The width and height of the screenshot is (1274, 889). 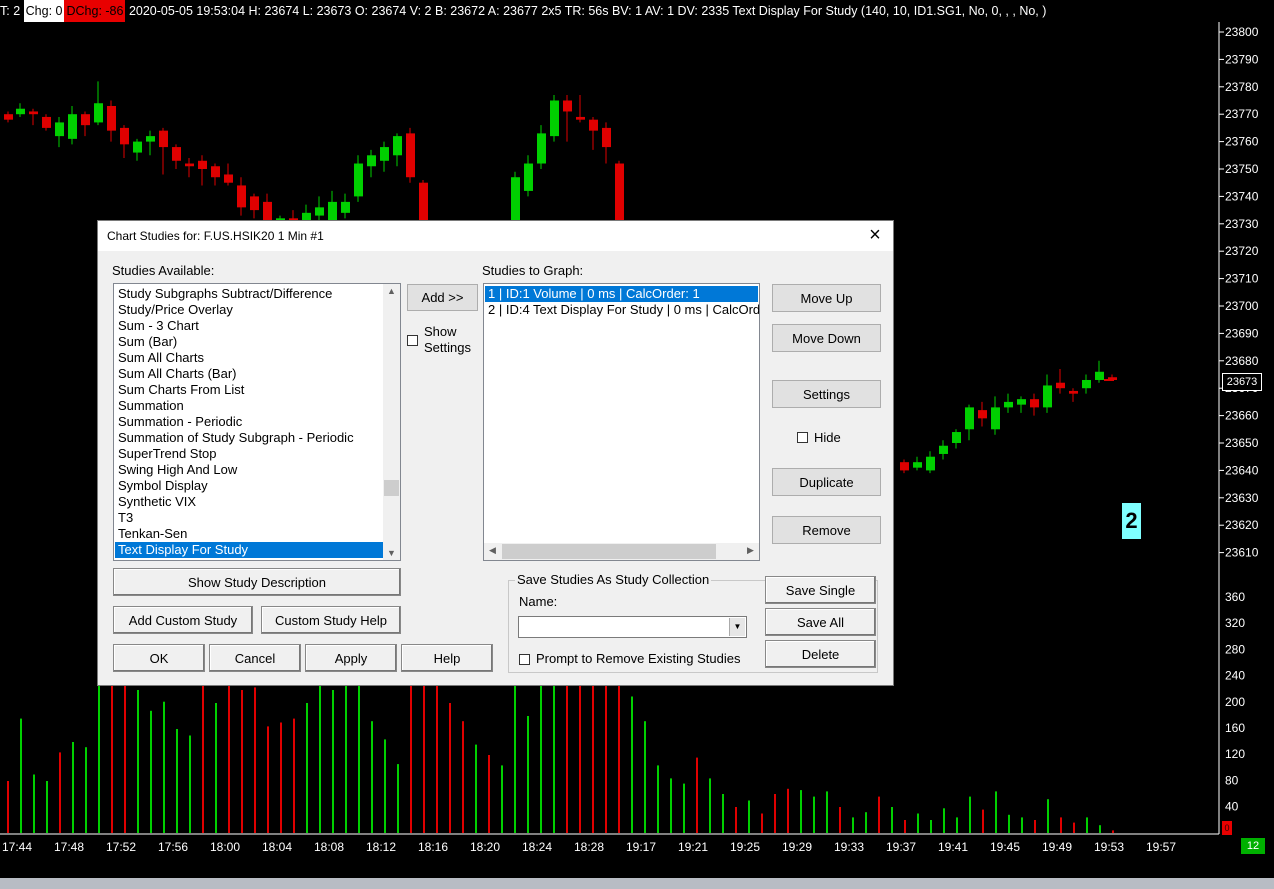 I want to click on volume-tick-label: 40, so click(x=1232, y=807).